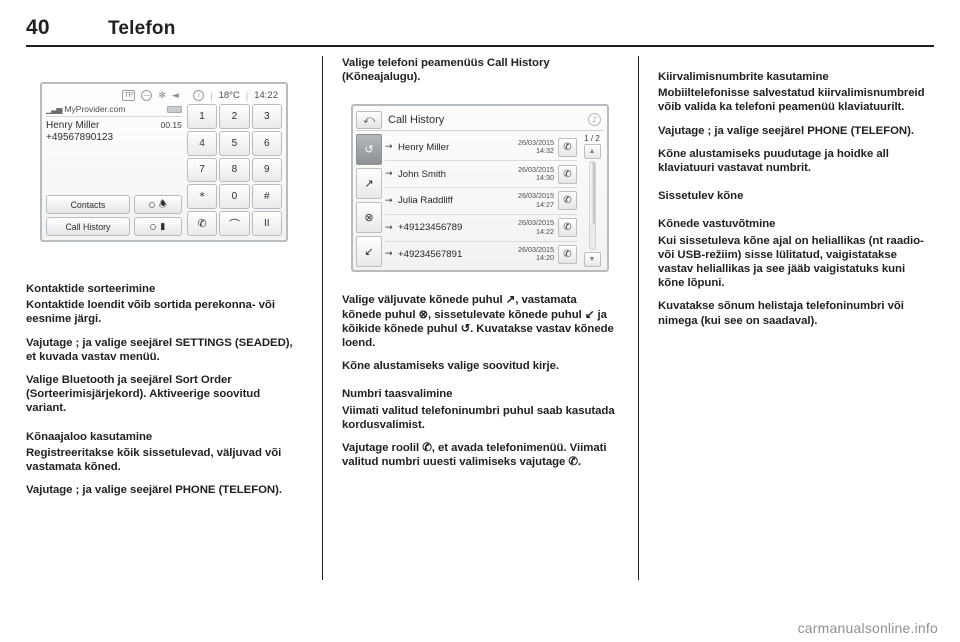  I want to click on call-entry-label: Julia Raddliff, so click(425, 201).